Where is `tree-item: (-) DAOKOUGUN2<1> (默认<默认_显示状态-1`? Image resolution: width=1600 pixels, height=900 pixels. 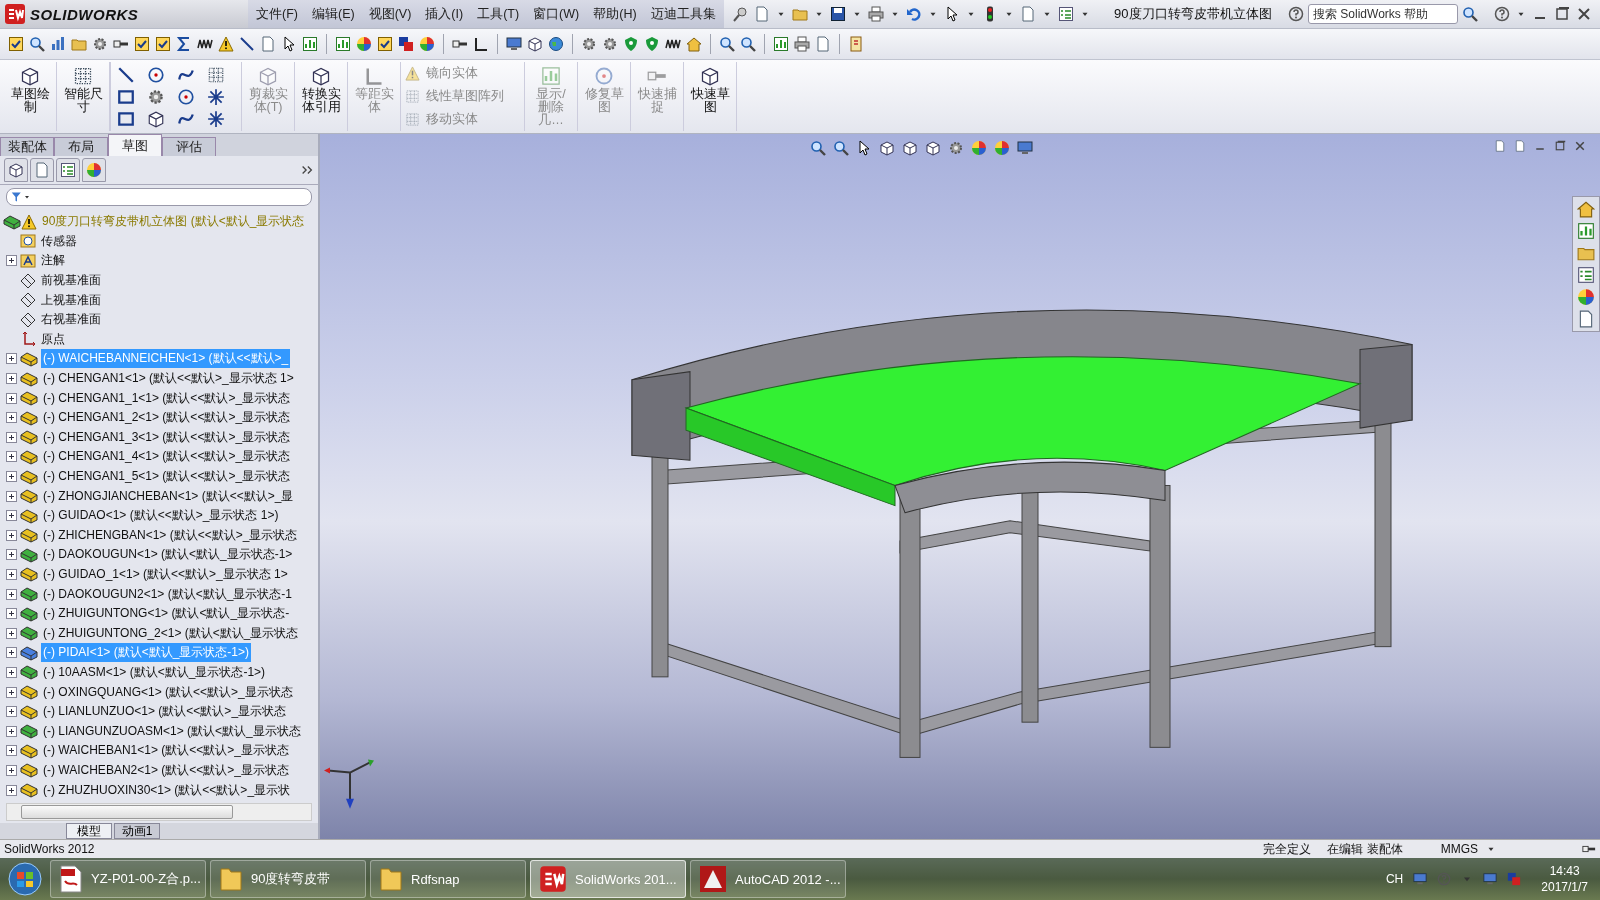 tree-item: (-) DAOKOUGUN2<1> (默认<默认_显示状态-1 is located at coordinates (168, 594).